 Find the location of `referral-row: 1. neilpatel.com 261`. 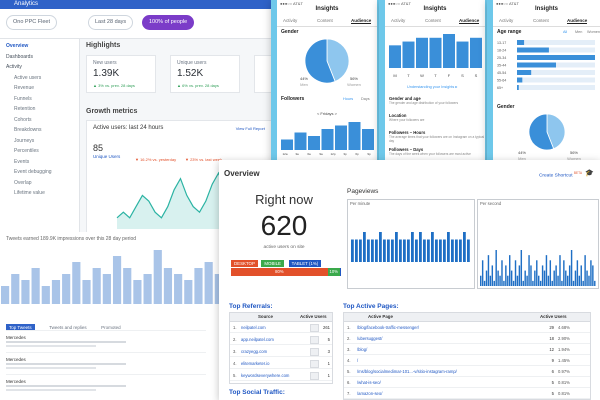

referral-row: 1. neilpatel.com 261 is located at coordinates (281, 328).